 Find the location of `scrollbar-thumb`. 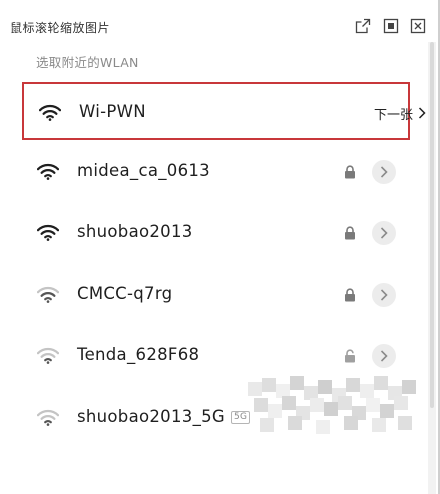

scrollbar-thumb is located at coordinates (432, 225).